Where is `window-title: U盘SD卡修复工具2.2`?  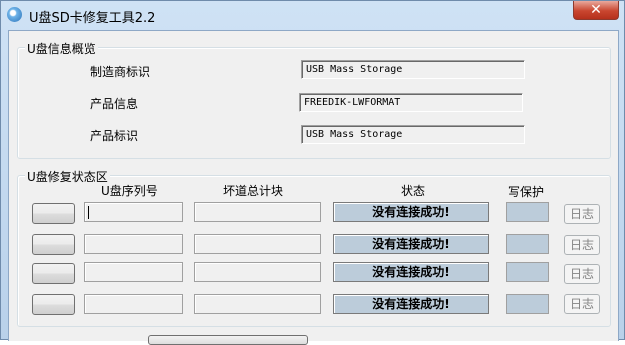 window-title: U盘SD卡修复工具2.2 is located at coordinates (92, 18).